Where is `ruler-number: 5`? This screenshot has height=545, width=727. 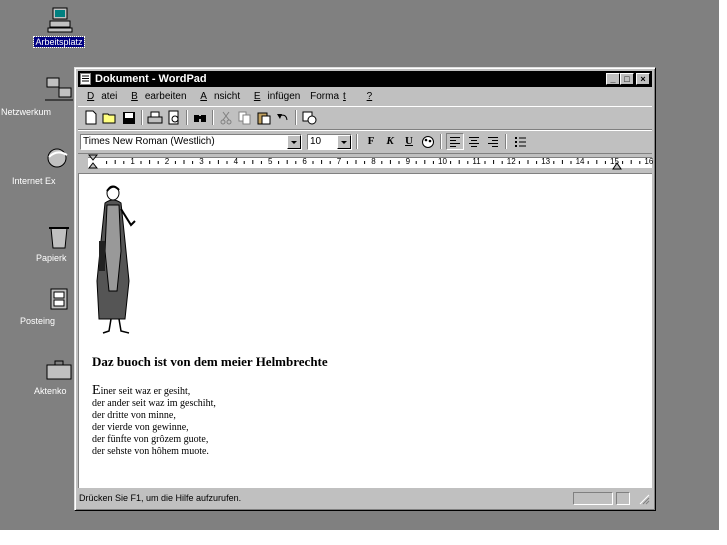 ruler-number: 5 is located at coordinates (270, 161).